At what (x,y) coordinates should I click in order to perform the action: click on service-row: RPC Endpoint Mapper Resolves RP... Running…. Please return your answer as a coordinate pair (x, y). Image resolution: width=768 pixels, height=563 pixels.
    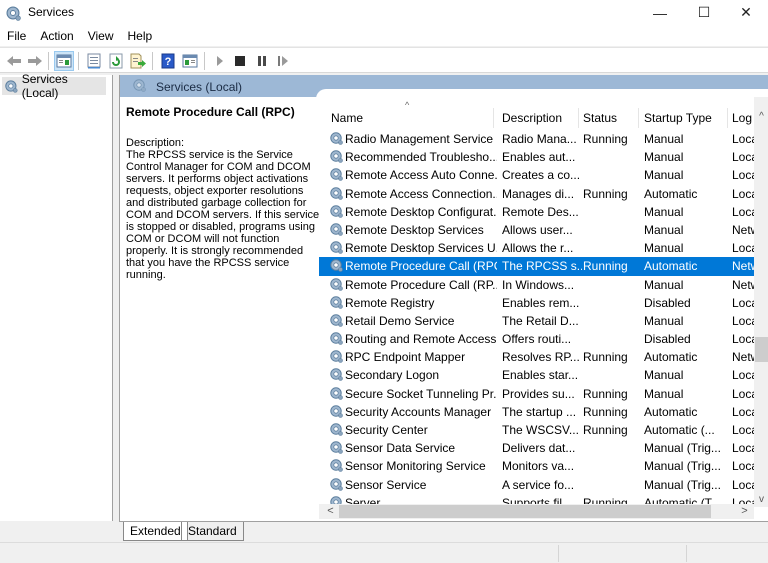
    Looking at the image, I should click on (537, 357).